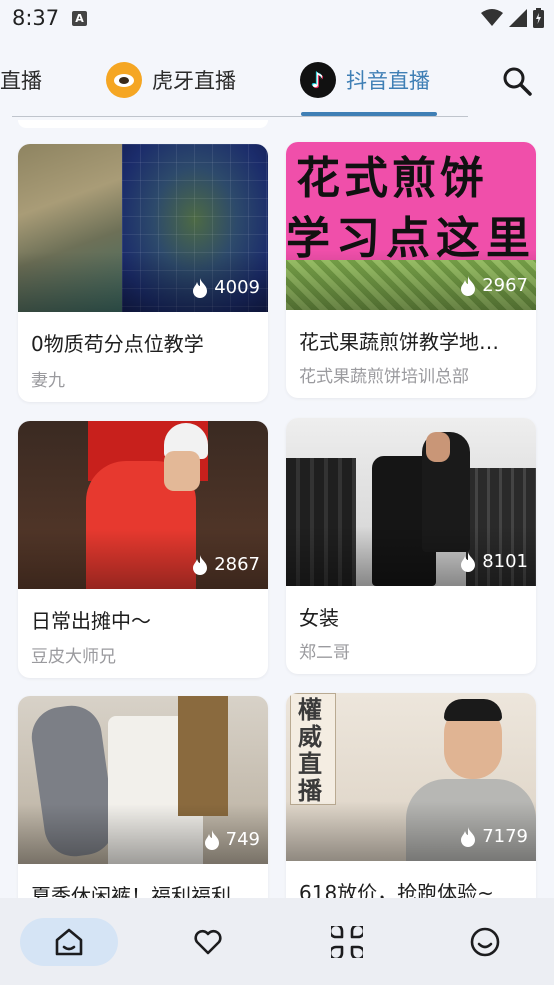 The height and width of the screenshot is (985, 554). I want to click on huya-icon, so click(124, 80).